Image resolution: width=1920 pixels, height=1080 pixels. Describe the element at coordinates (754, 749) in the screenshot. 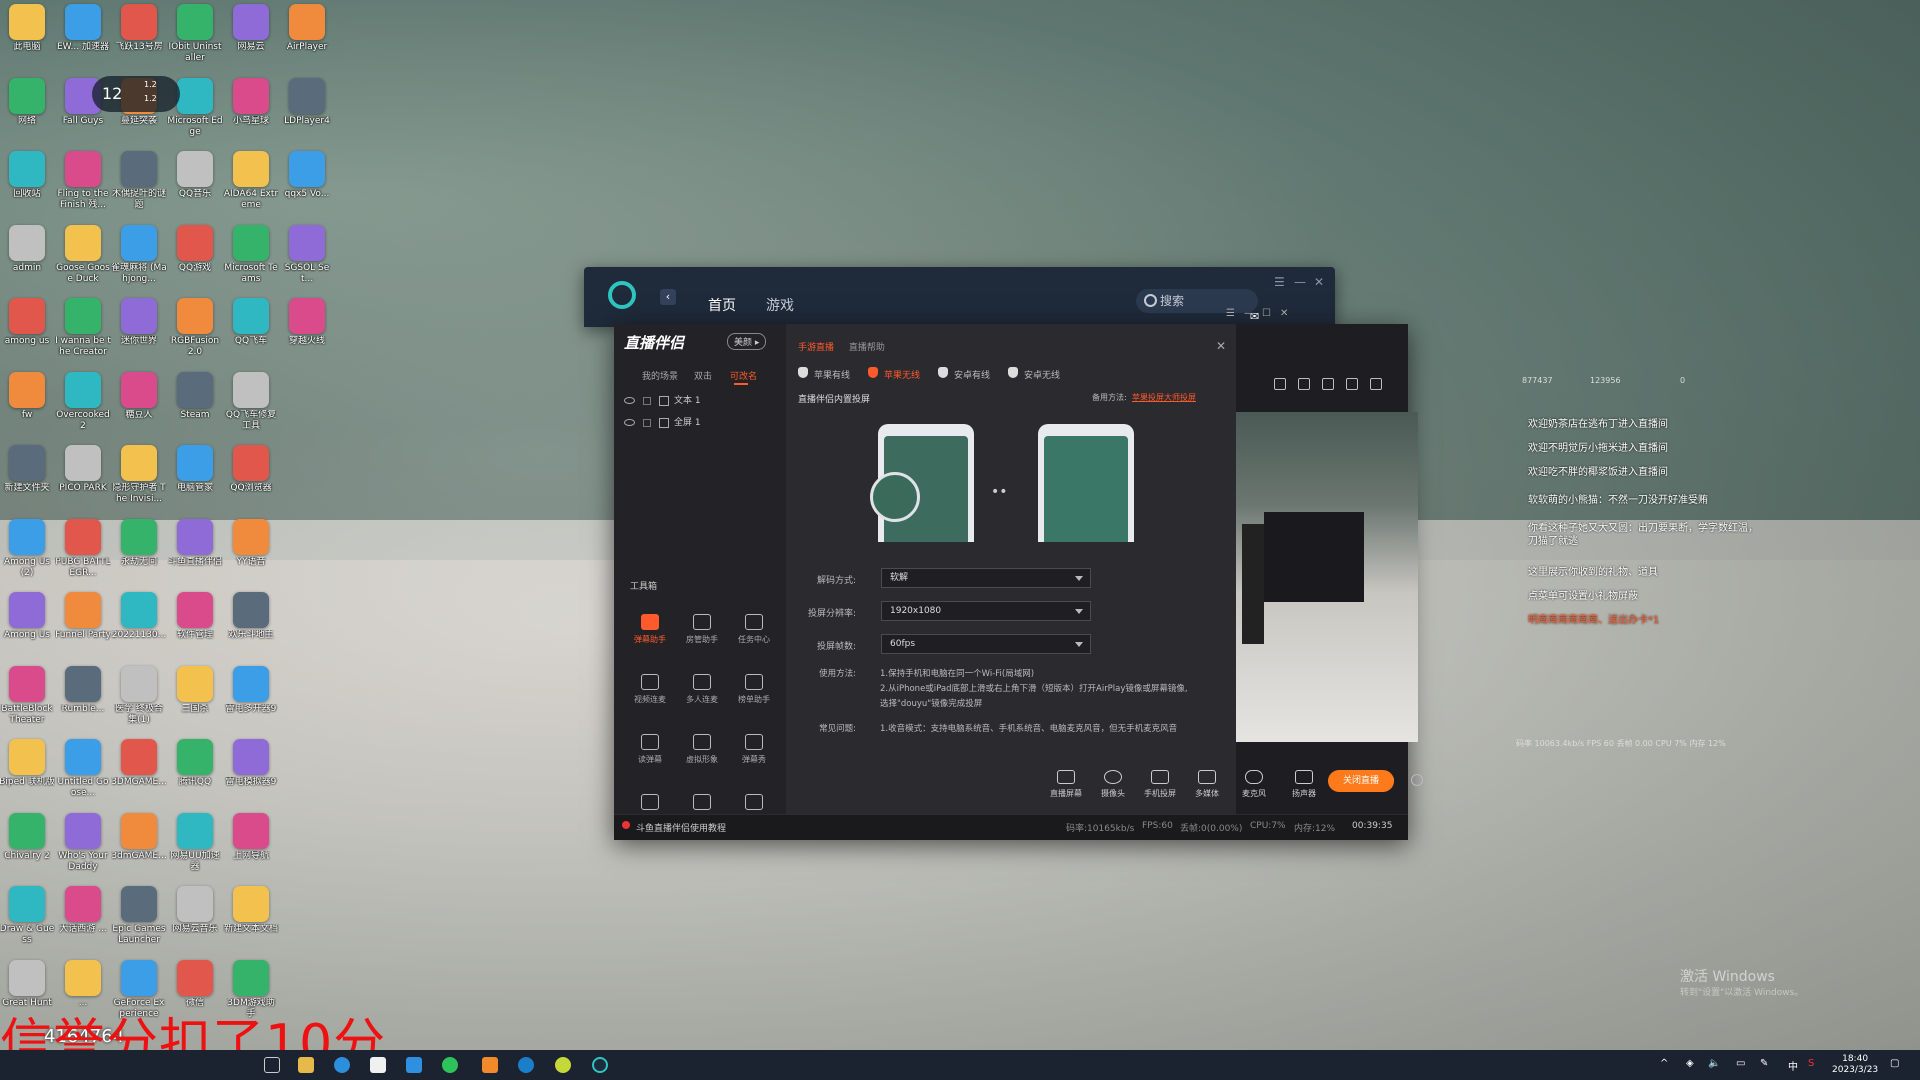

I see `tool-button: 弹幕秀` at that location.